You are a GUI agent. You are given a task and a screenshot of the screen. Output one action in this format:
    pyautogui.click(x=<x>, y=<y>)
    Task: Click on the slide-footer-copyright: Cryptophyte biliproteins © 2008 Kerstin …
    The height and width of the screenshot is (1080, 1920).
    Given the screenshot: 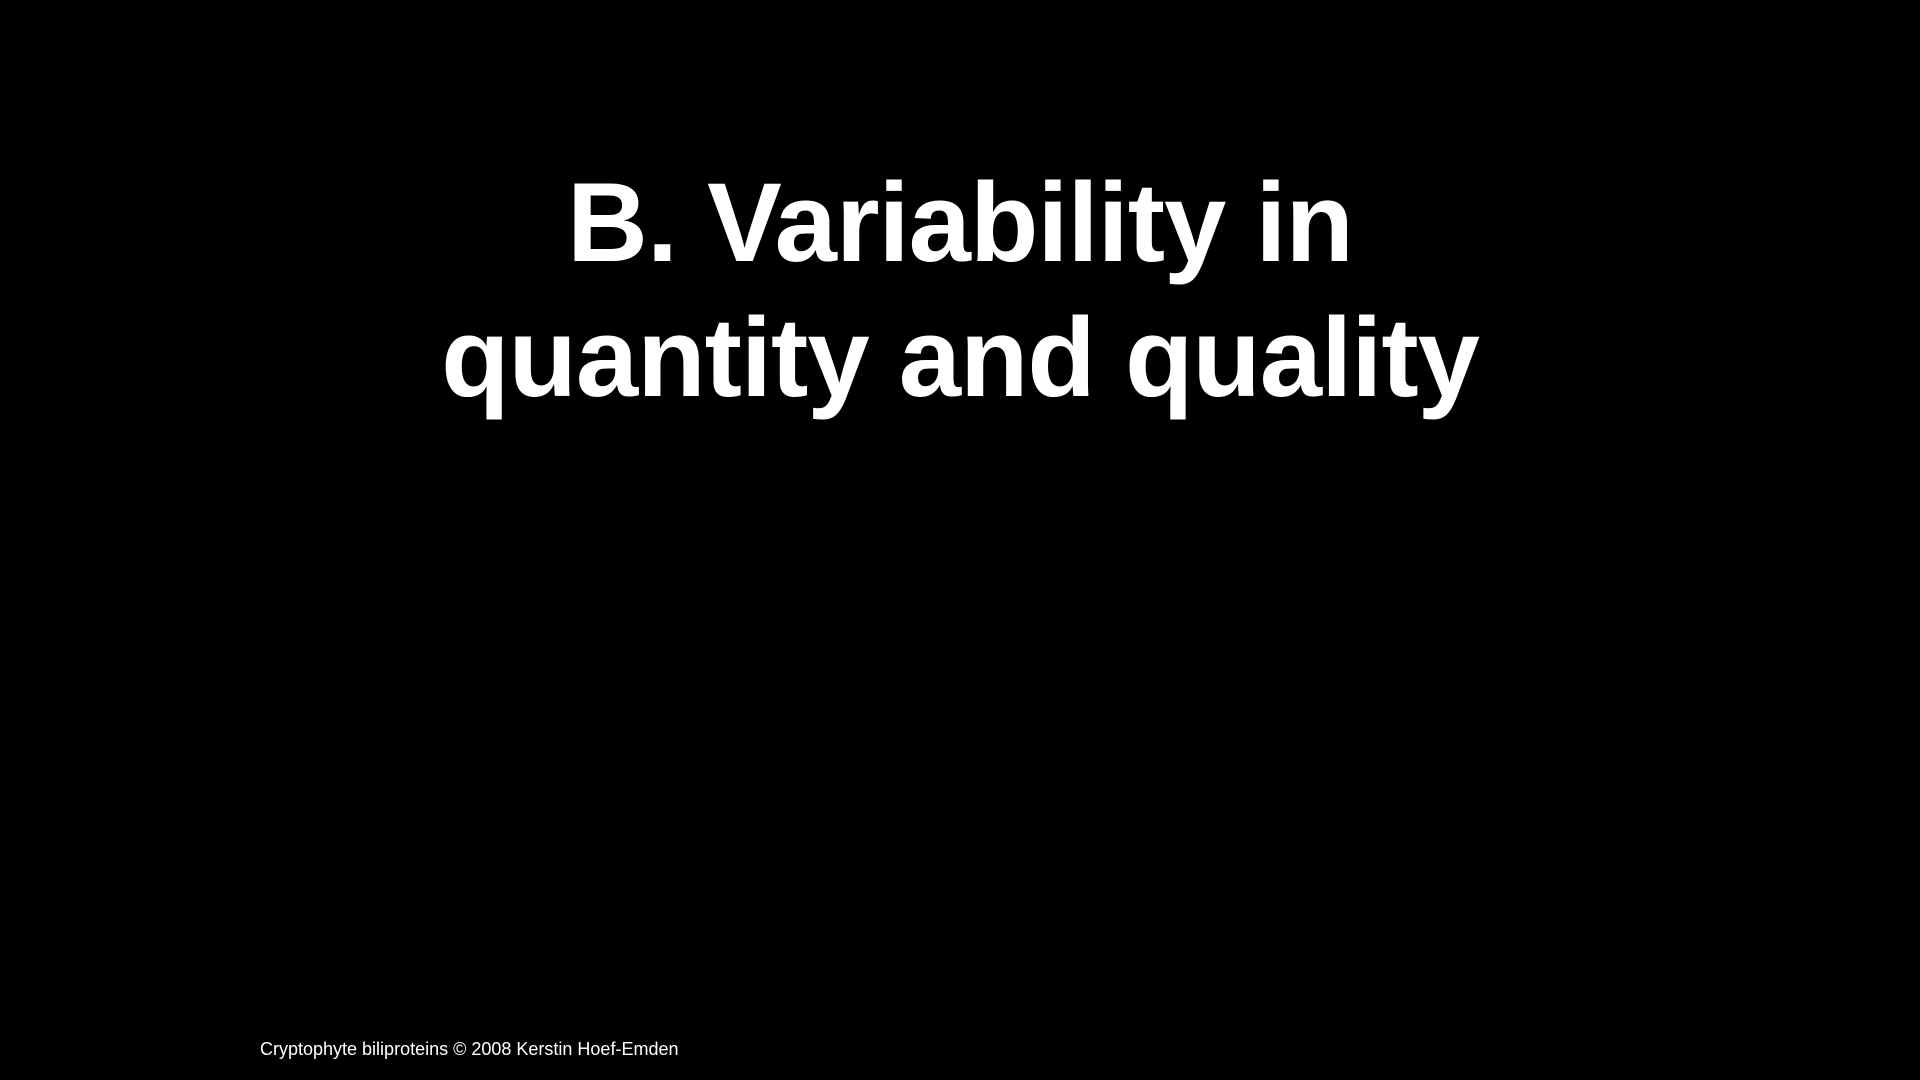 What is the action you would take?
    pyautogui.click(x=469, y=1049)
    